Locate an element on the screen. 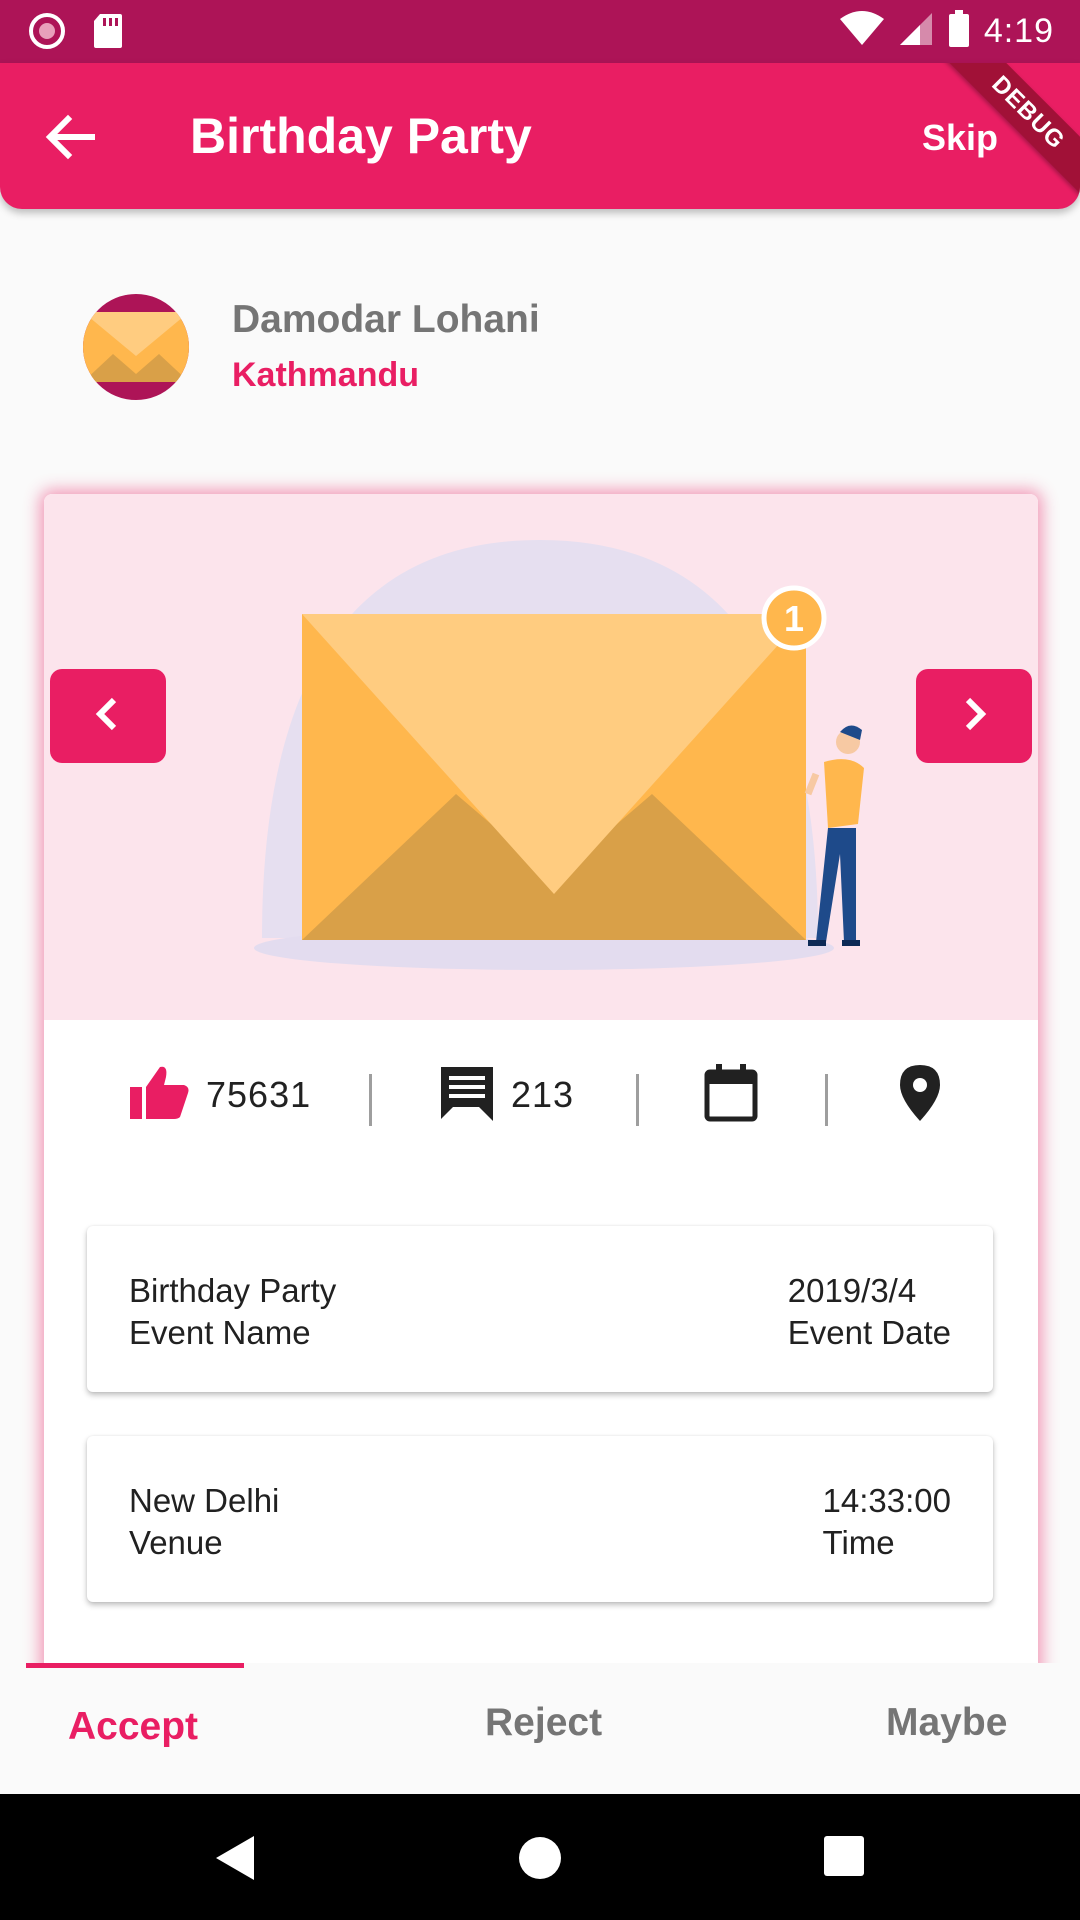  previous-button is located at coordinates (108, 716).